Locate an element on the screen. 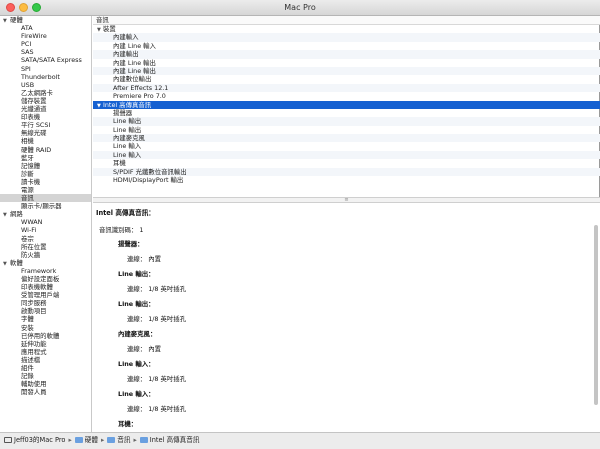 Image resolution: width=600 pixels, height=449 pixels. sidebar-item: 藍牙 is located at coordinates (45, 158).